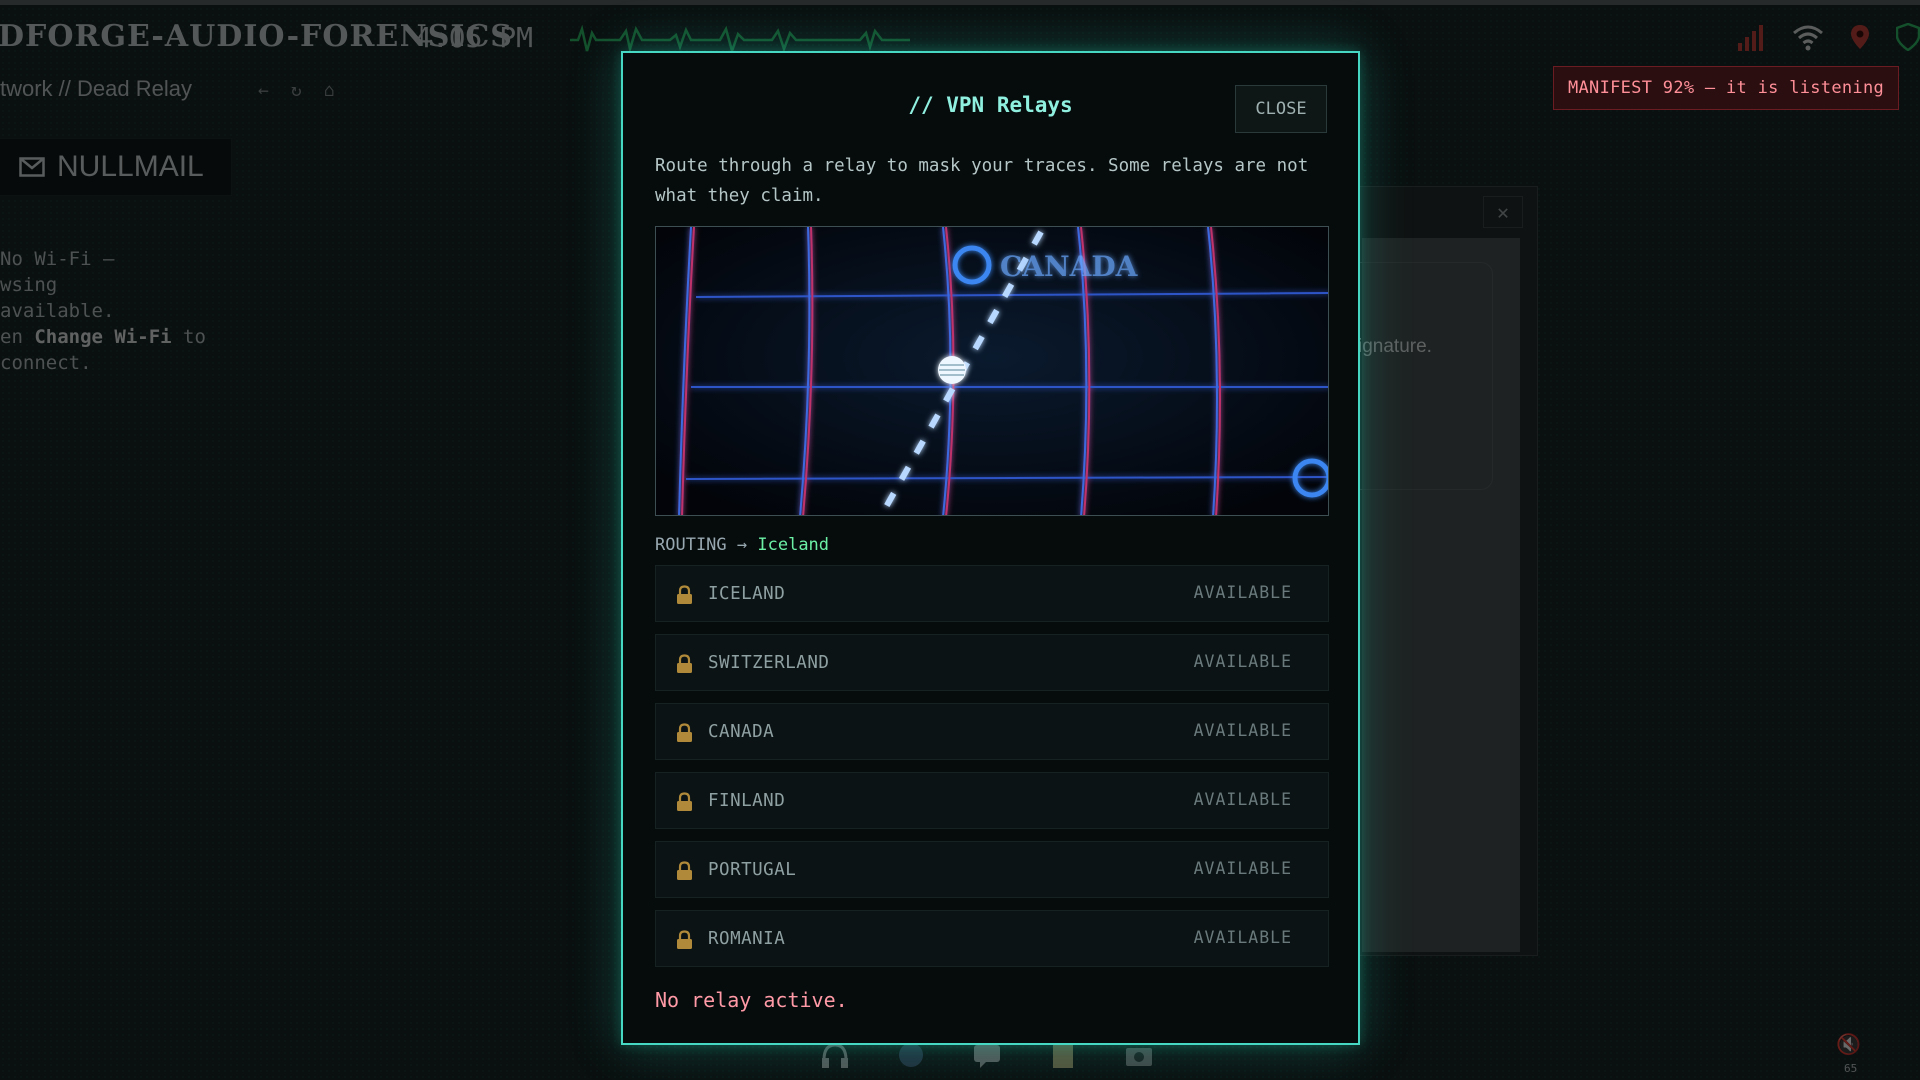  What do you see at coordinates (751, 1000) in the screenshot?
I see `relay-status-message: No relay active.` at bounding box center [751, 1000].